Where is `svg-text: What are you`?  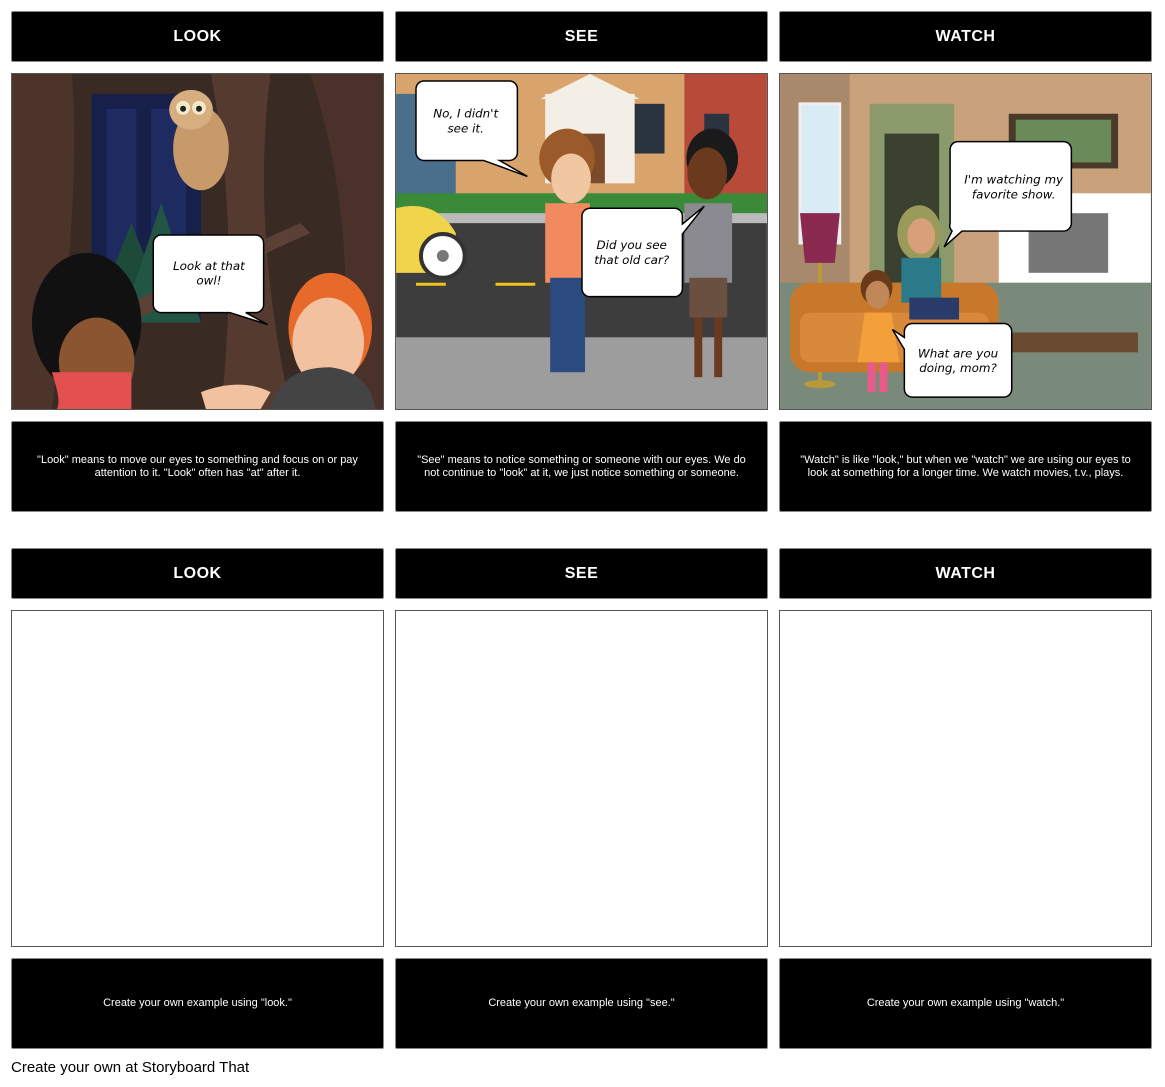 svg-text: What are you is located at coordinates (958, 353).